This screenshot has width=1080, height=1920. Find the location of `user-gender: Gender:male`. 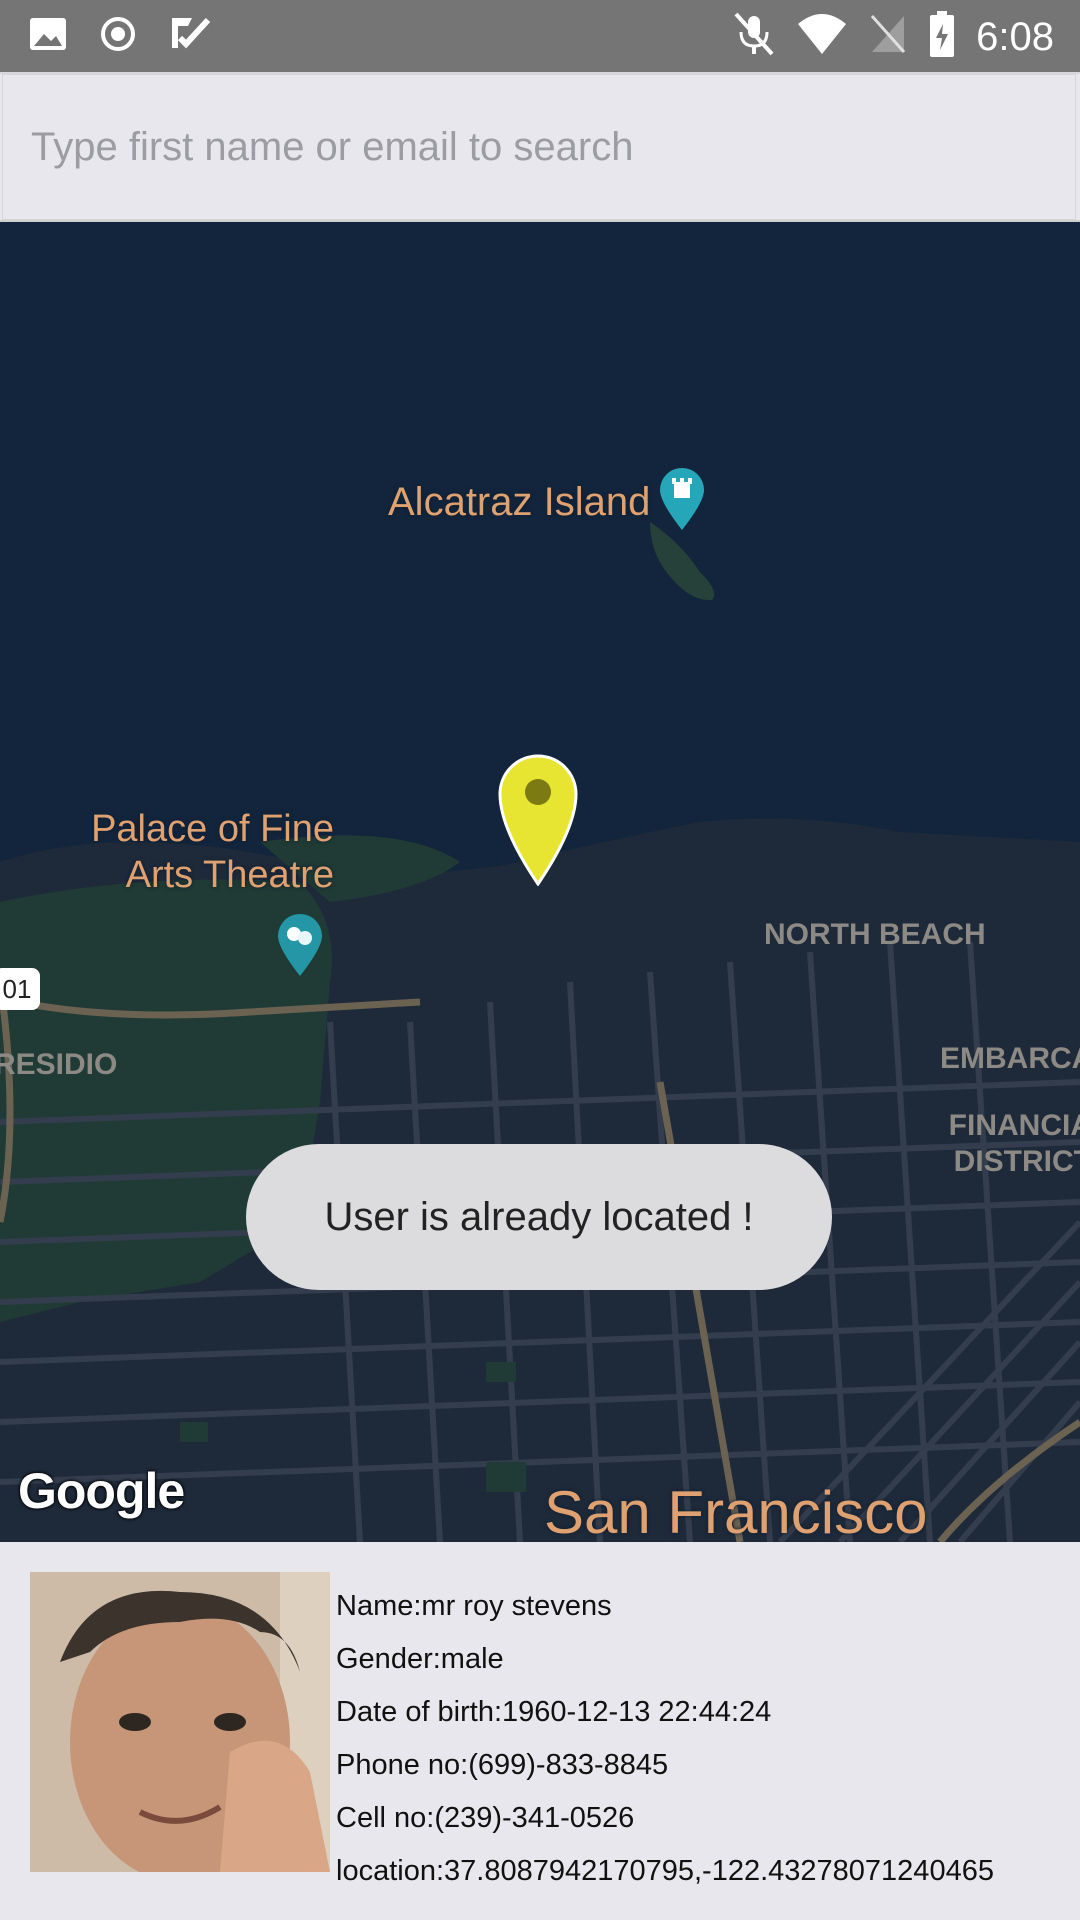

user-gender: Gender:male is located at coordinates (420, 1659).